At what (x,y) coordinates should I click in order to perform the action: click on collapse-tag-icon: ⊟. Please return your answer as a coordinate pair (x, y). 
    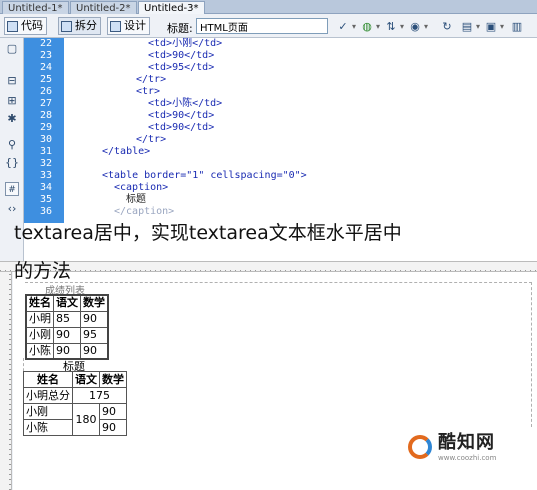
    Looking at the image, I should click on (12, 81).